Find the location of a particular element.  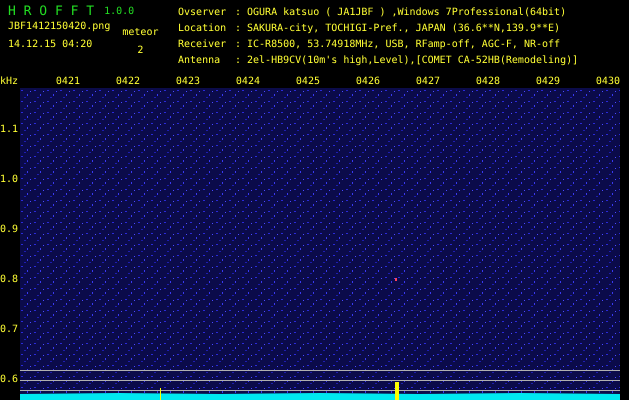

info-value: 2el-HB9CV(10m's high,Level),[COMET CA-52HB(Remodeling)] is located at coordinates (412, 60).